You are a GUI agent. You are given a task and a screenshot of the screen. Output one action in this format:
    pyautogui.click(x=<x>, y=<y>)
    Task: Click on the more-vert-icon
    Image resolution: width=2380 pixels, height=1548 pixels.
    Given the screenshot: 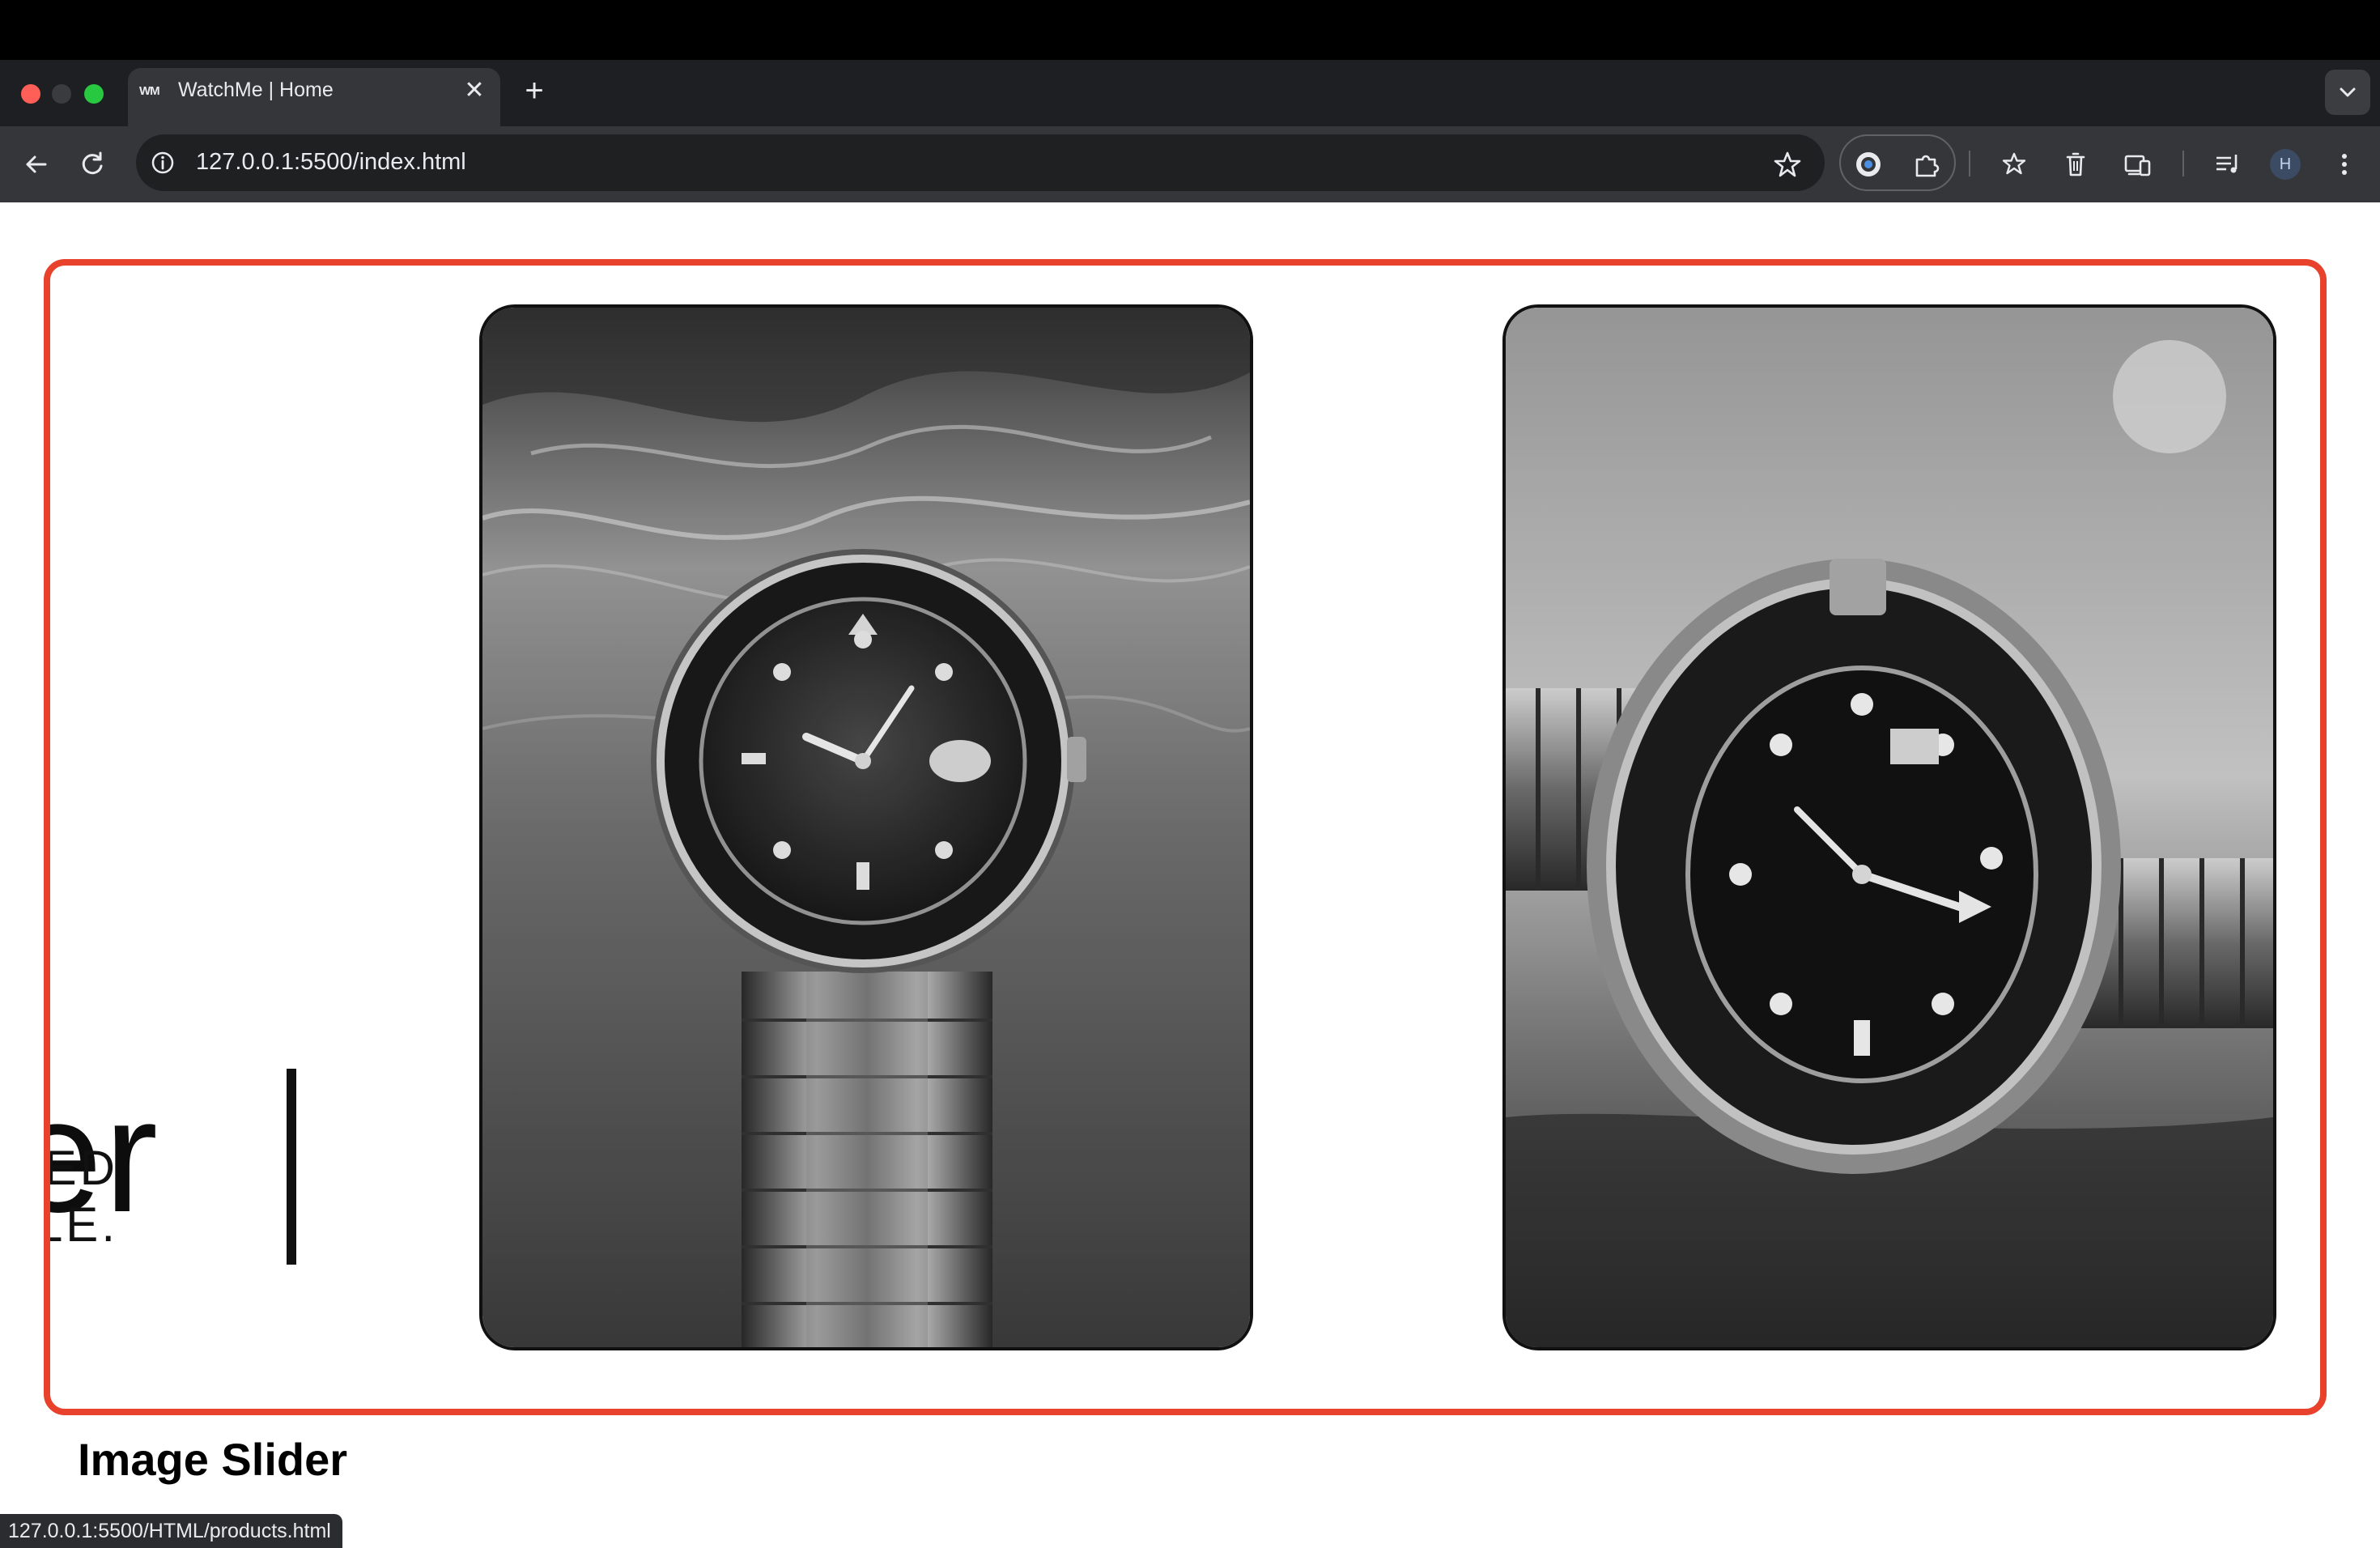 What is the action you would take?
    pyautogui.click(x=2345, y=165)
    